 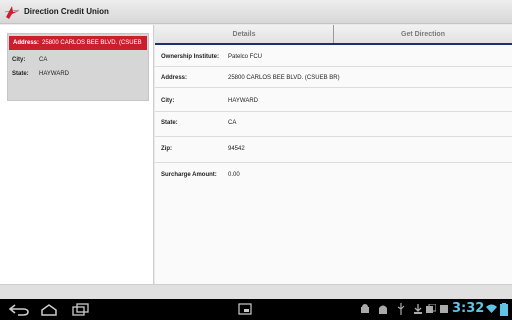 What do you see at coordinates (166, 149) in the screenshot?
I see `detail-label: Zip:` at bounding box center [166, 149].